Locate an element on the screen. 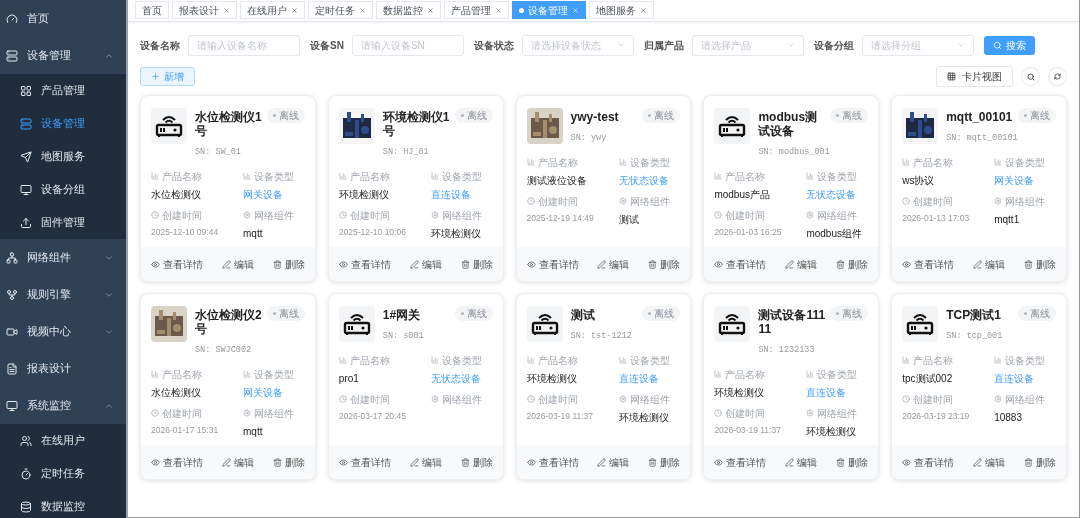  chevron-icon is located at coordinates (620, 45).